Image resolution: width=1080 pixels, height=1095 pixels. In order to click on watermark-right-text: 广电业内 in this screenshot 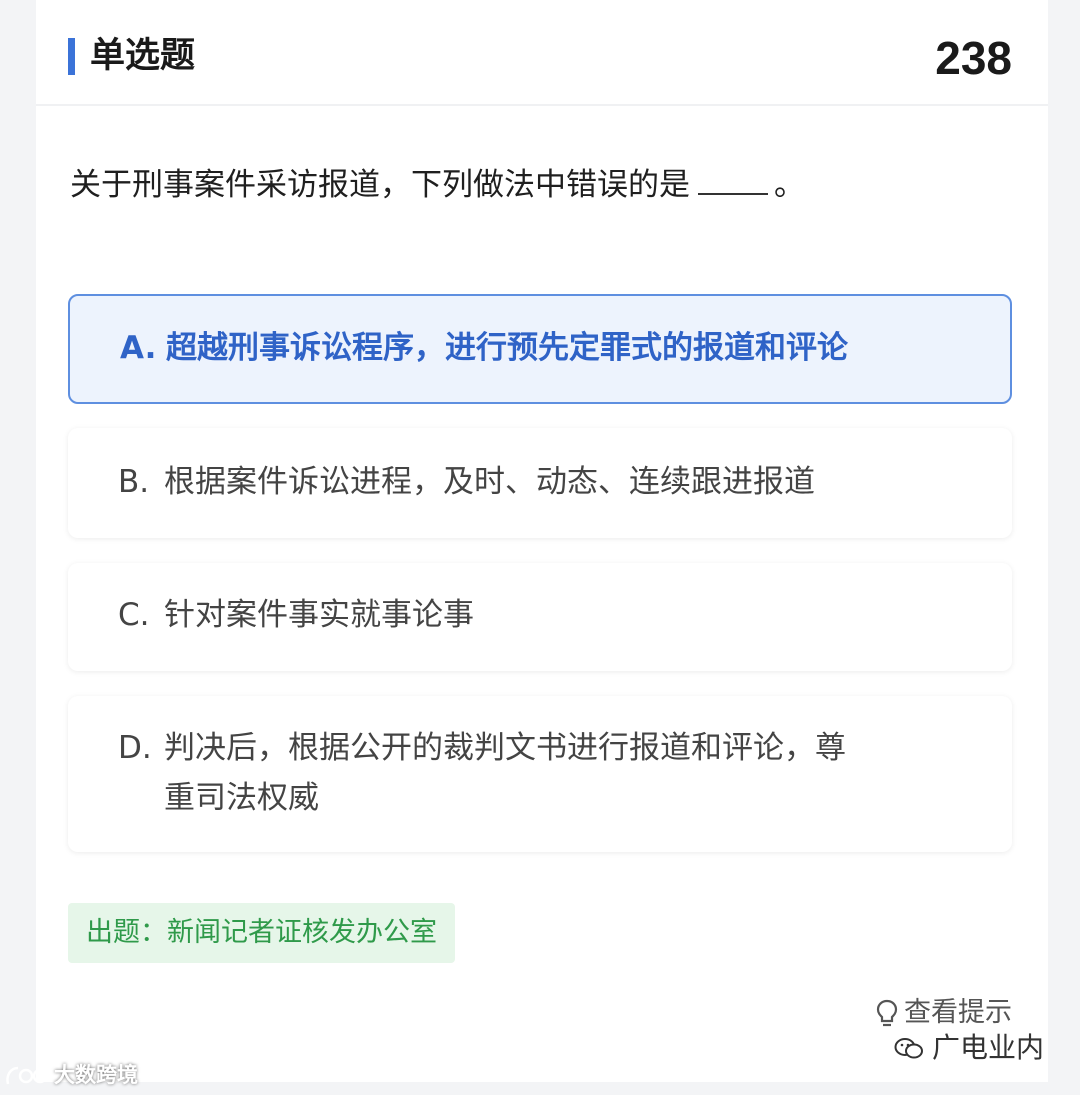, I will do `click(987, 1047)`.